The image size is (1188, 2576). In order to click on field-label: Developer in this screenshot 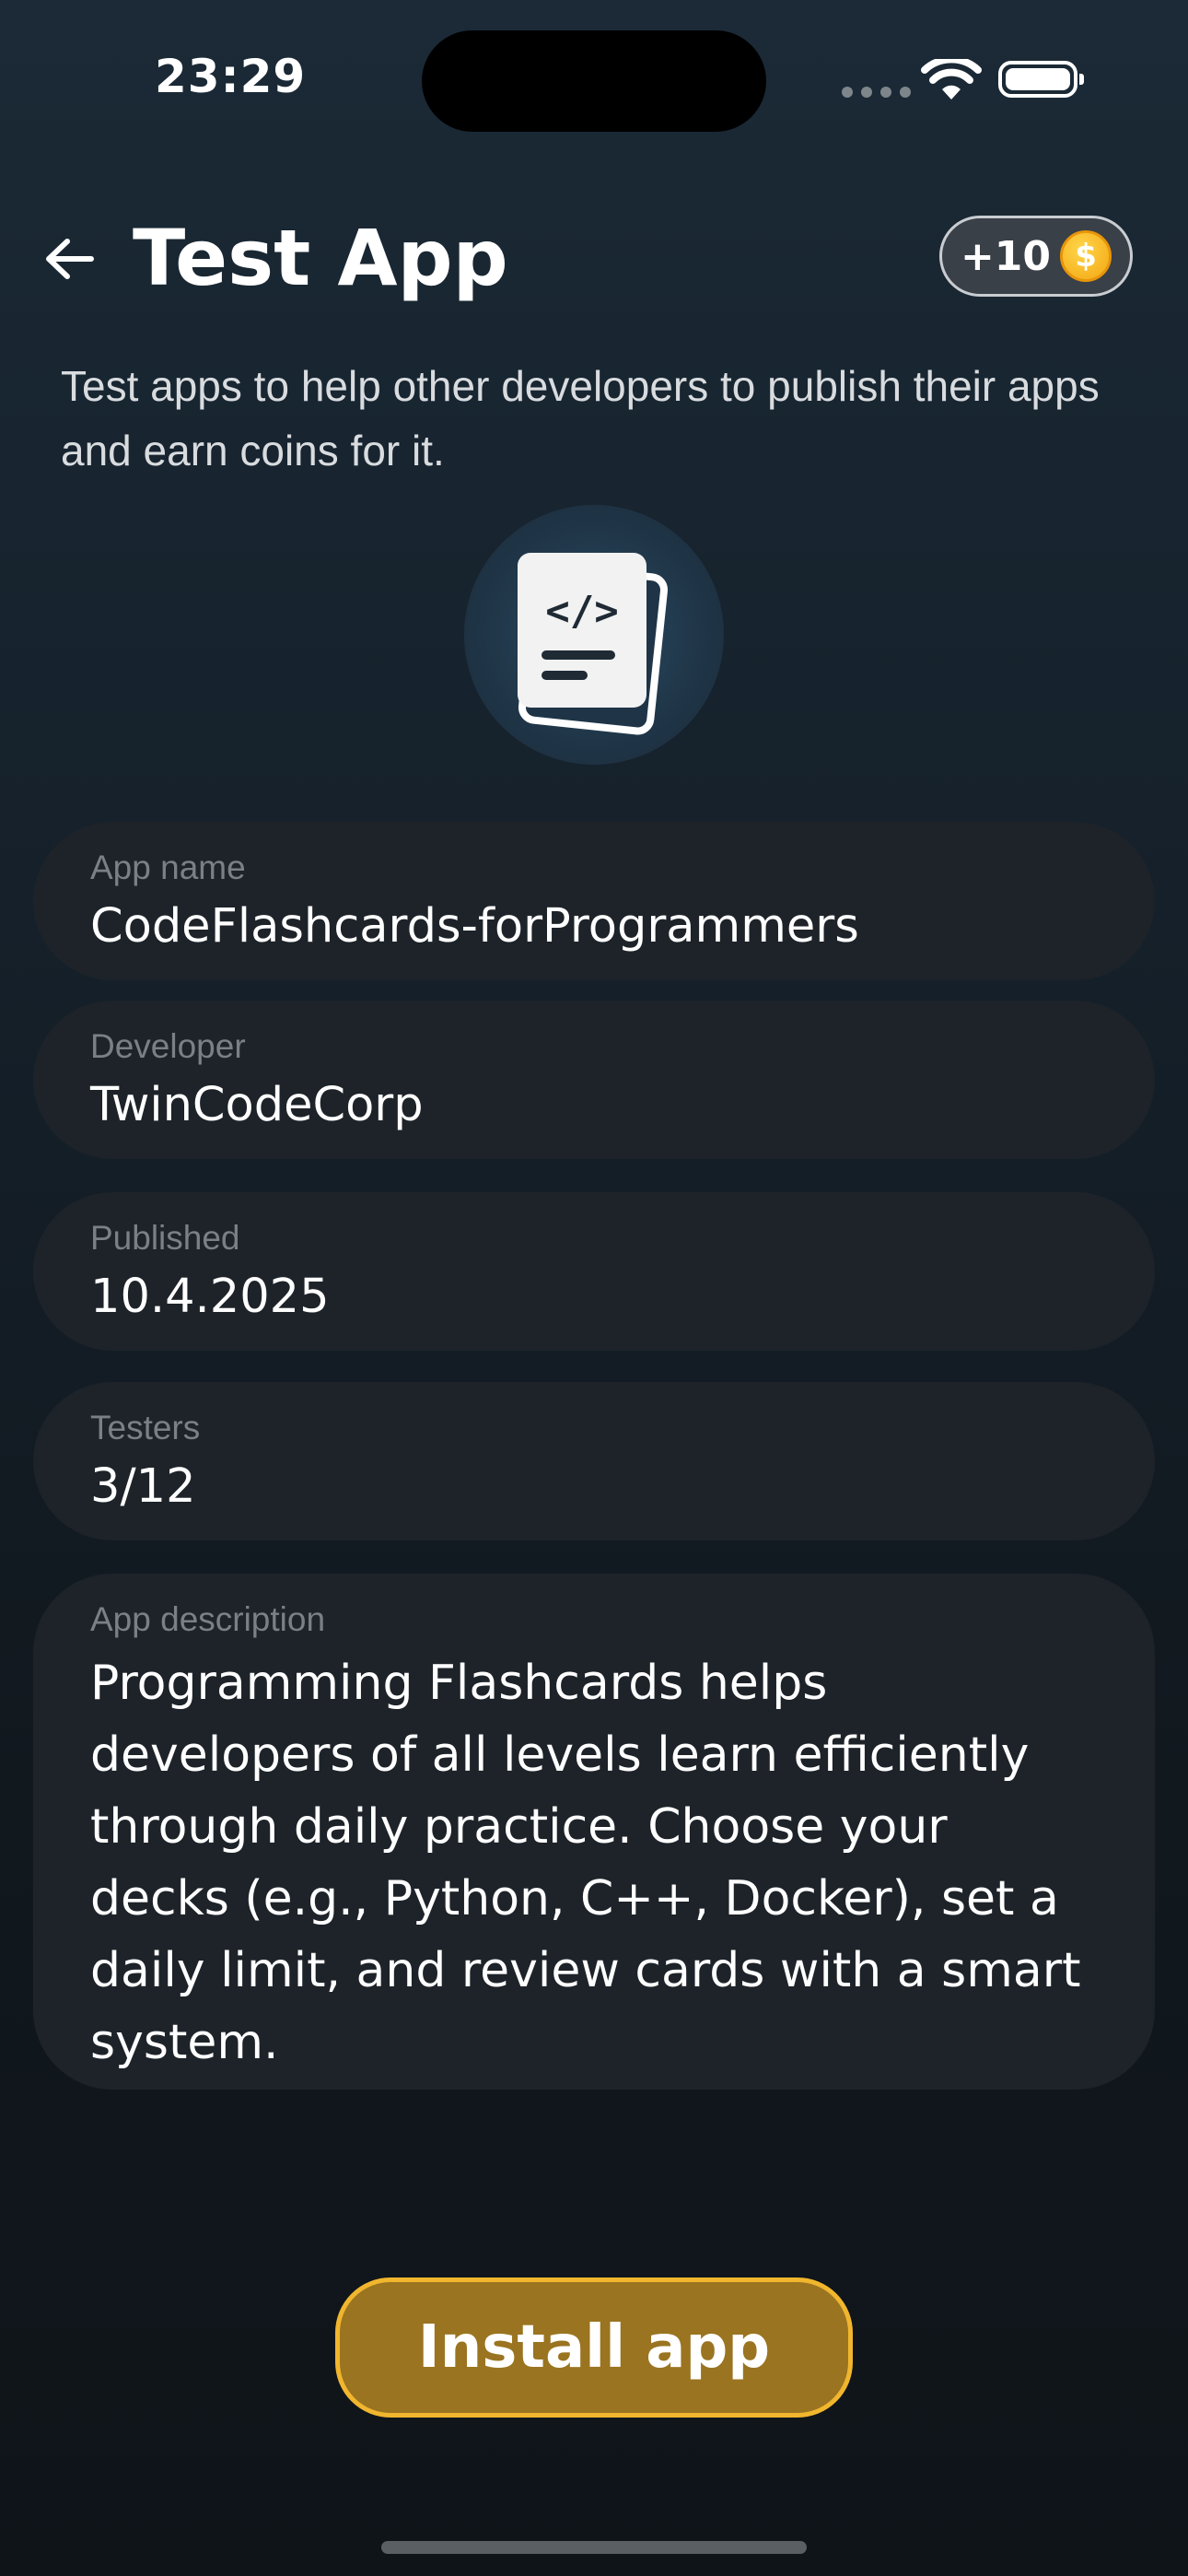, I will do `click(168, 1046)`.